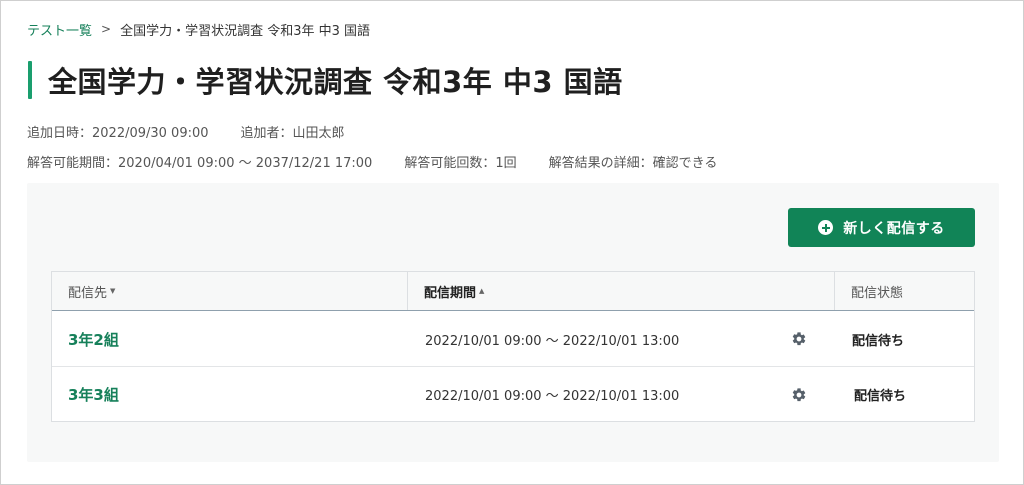 This screenshot has width=1024, height=485. What do you see at coordinates (113, 291) in the screenshot?
I see `sort-desc-icon: ▼` at bounding box center [113, 291].